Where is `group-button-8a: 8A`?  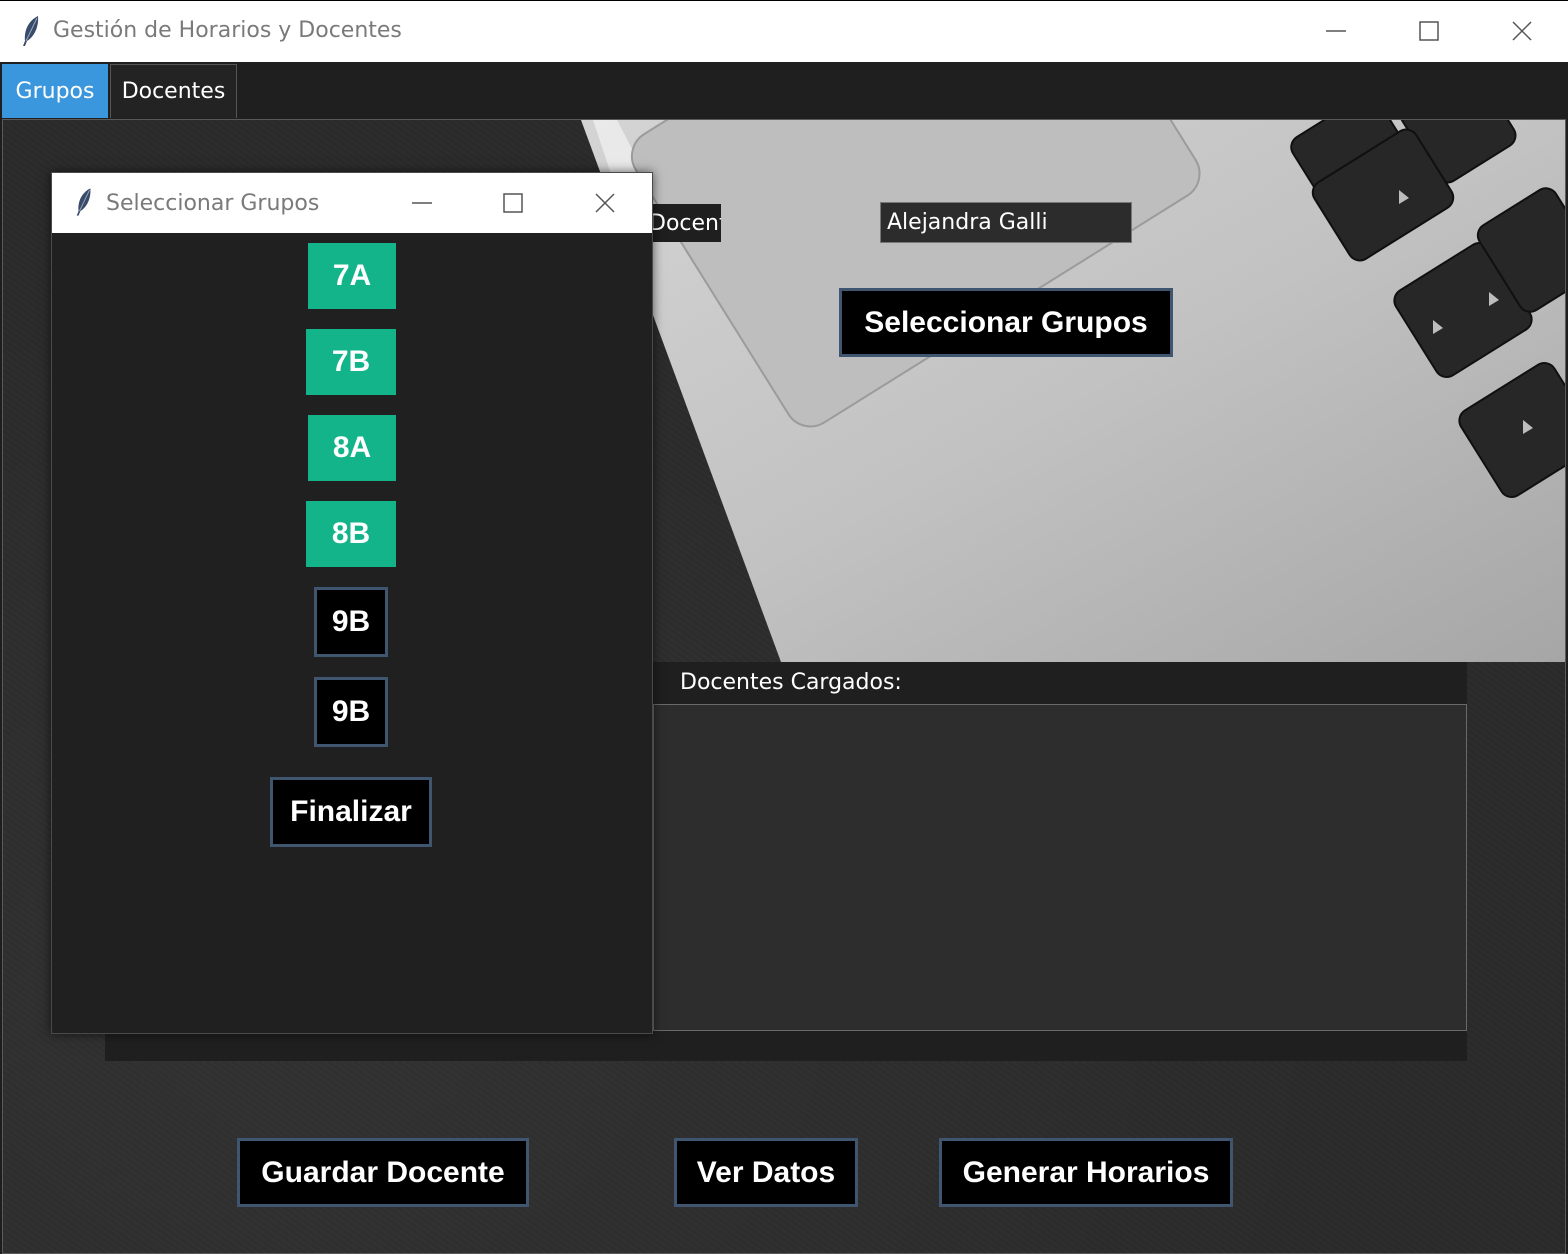
group-button-8a: 8A is located at coordinates (352, 448).